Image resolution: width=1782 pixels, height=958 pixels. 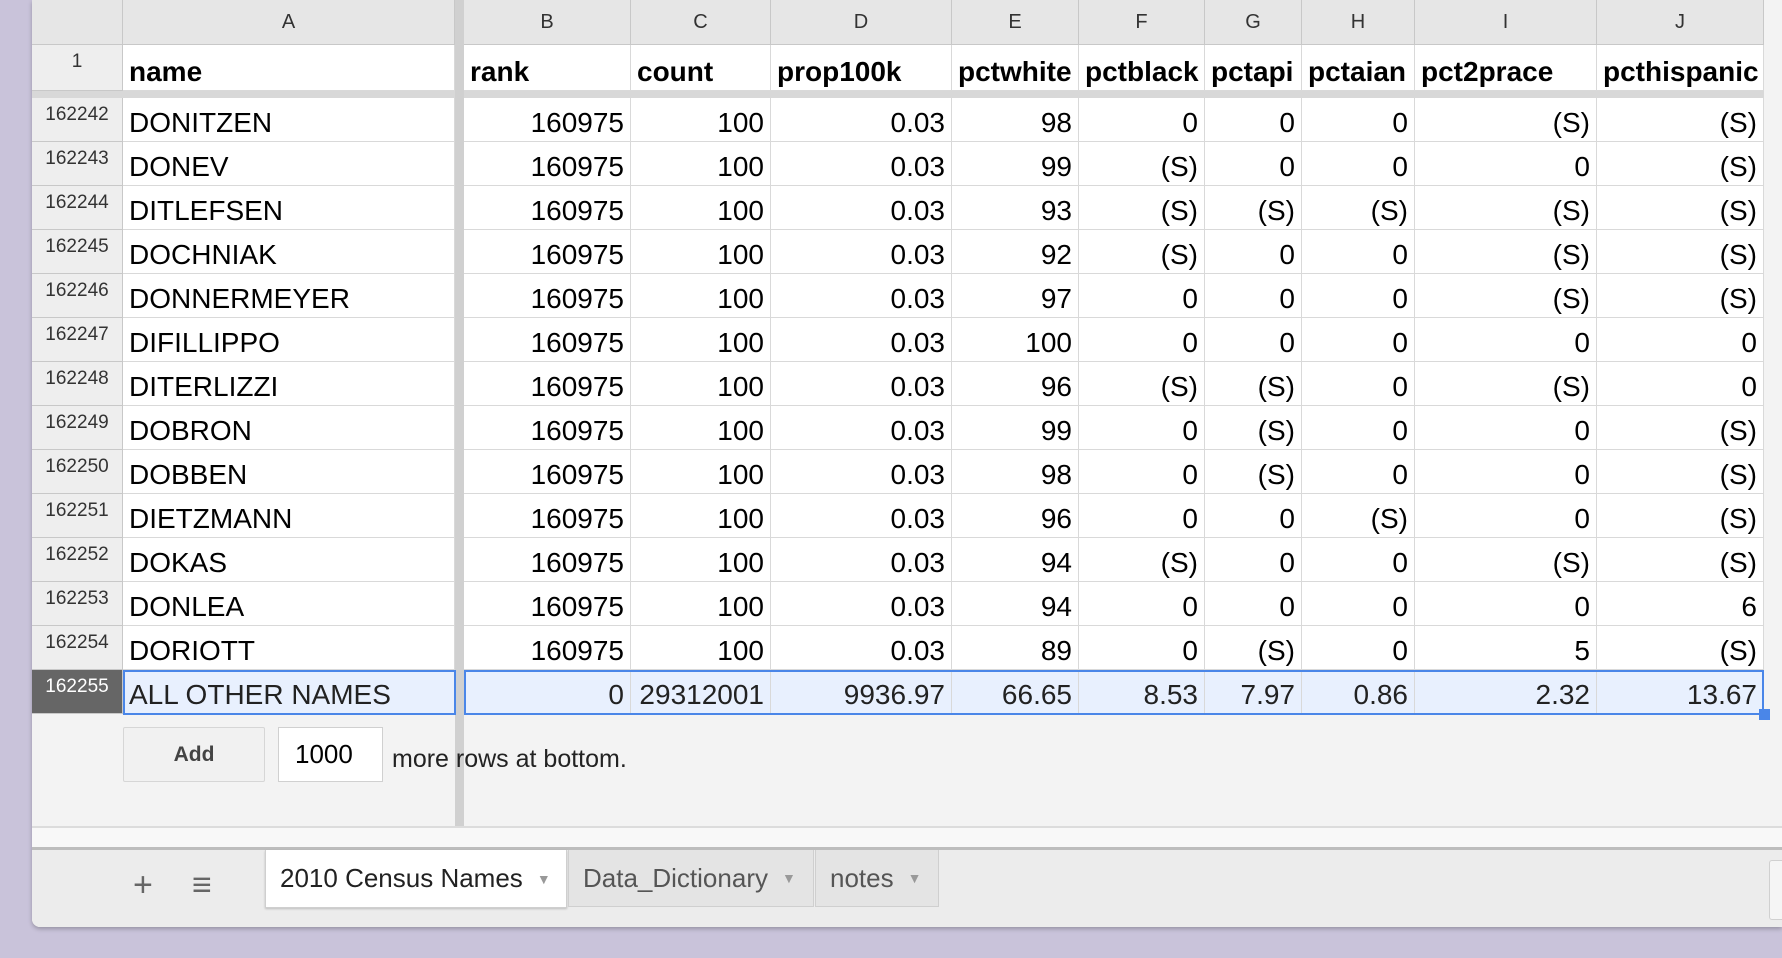 I want to click on add-rows-button: Add, so click(x=194, y=754).